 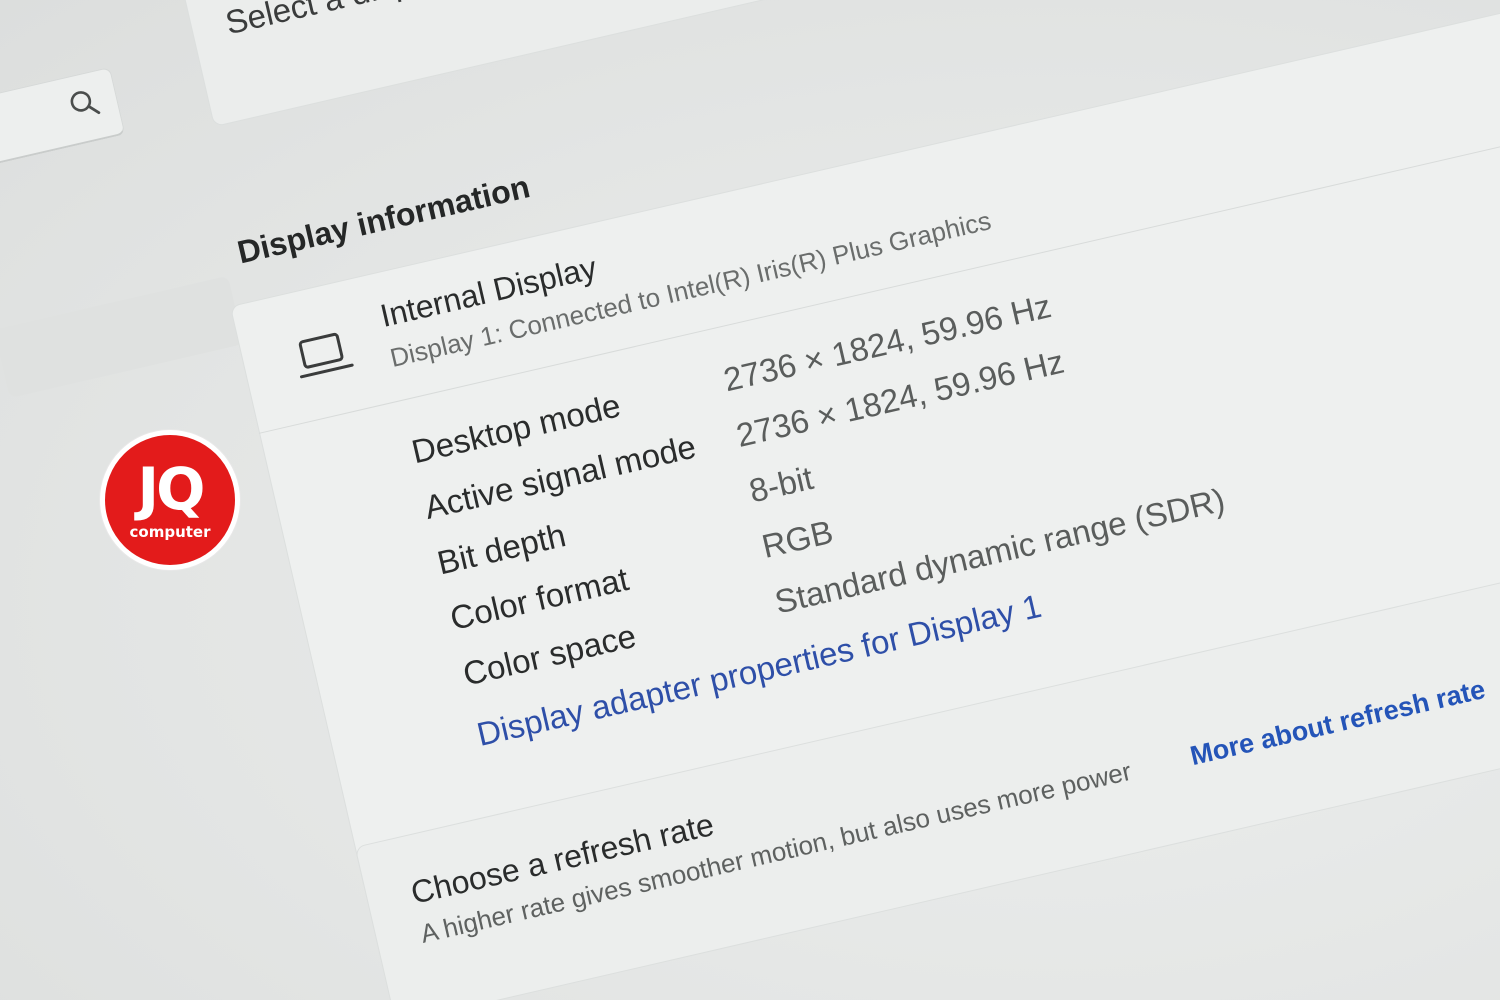 I want to click on logo-text: JQ, so click(x=171, y=489).